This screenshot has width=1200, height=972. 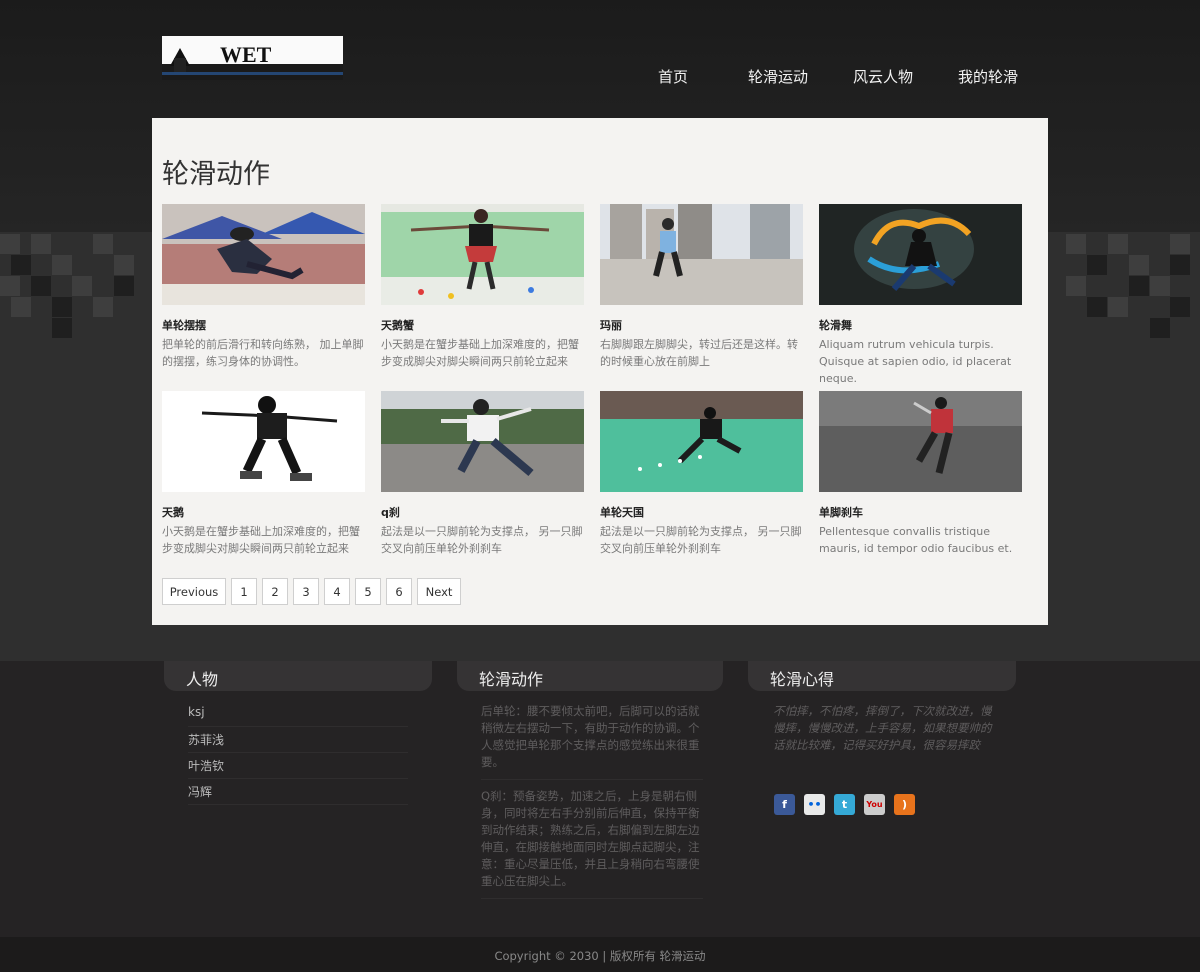 I want to click on footer-moves-title: 轮滑动作, so click(x=511, y=679).